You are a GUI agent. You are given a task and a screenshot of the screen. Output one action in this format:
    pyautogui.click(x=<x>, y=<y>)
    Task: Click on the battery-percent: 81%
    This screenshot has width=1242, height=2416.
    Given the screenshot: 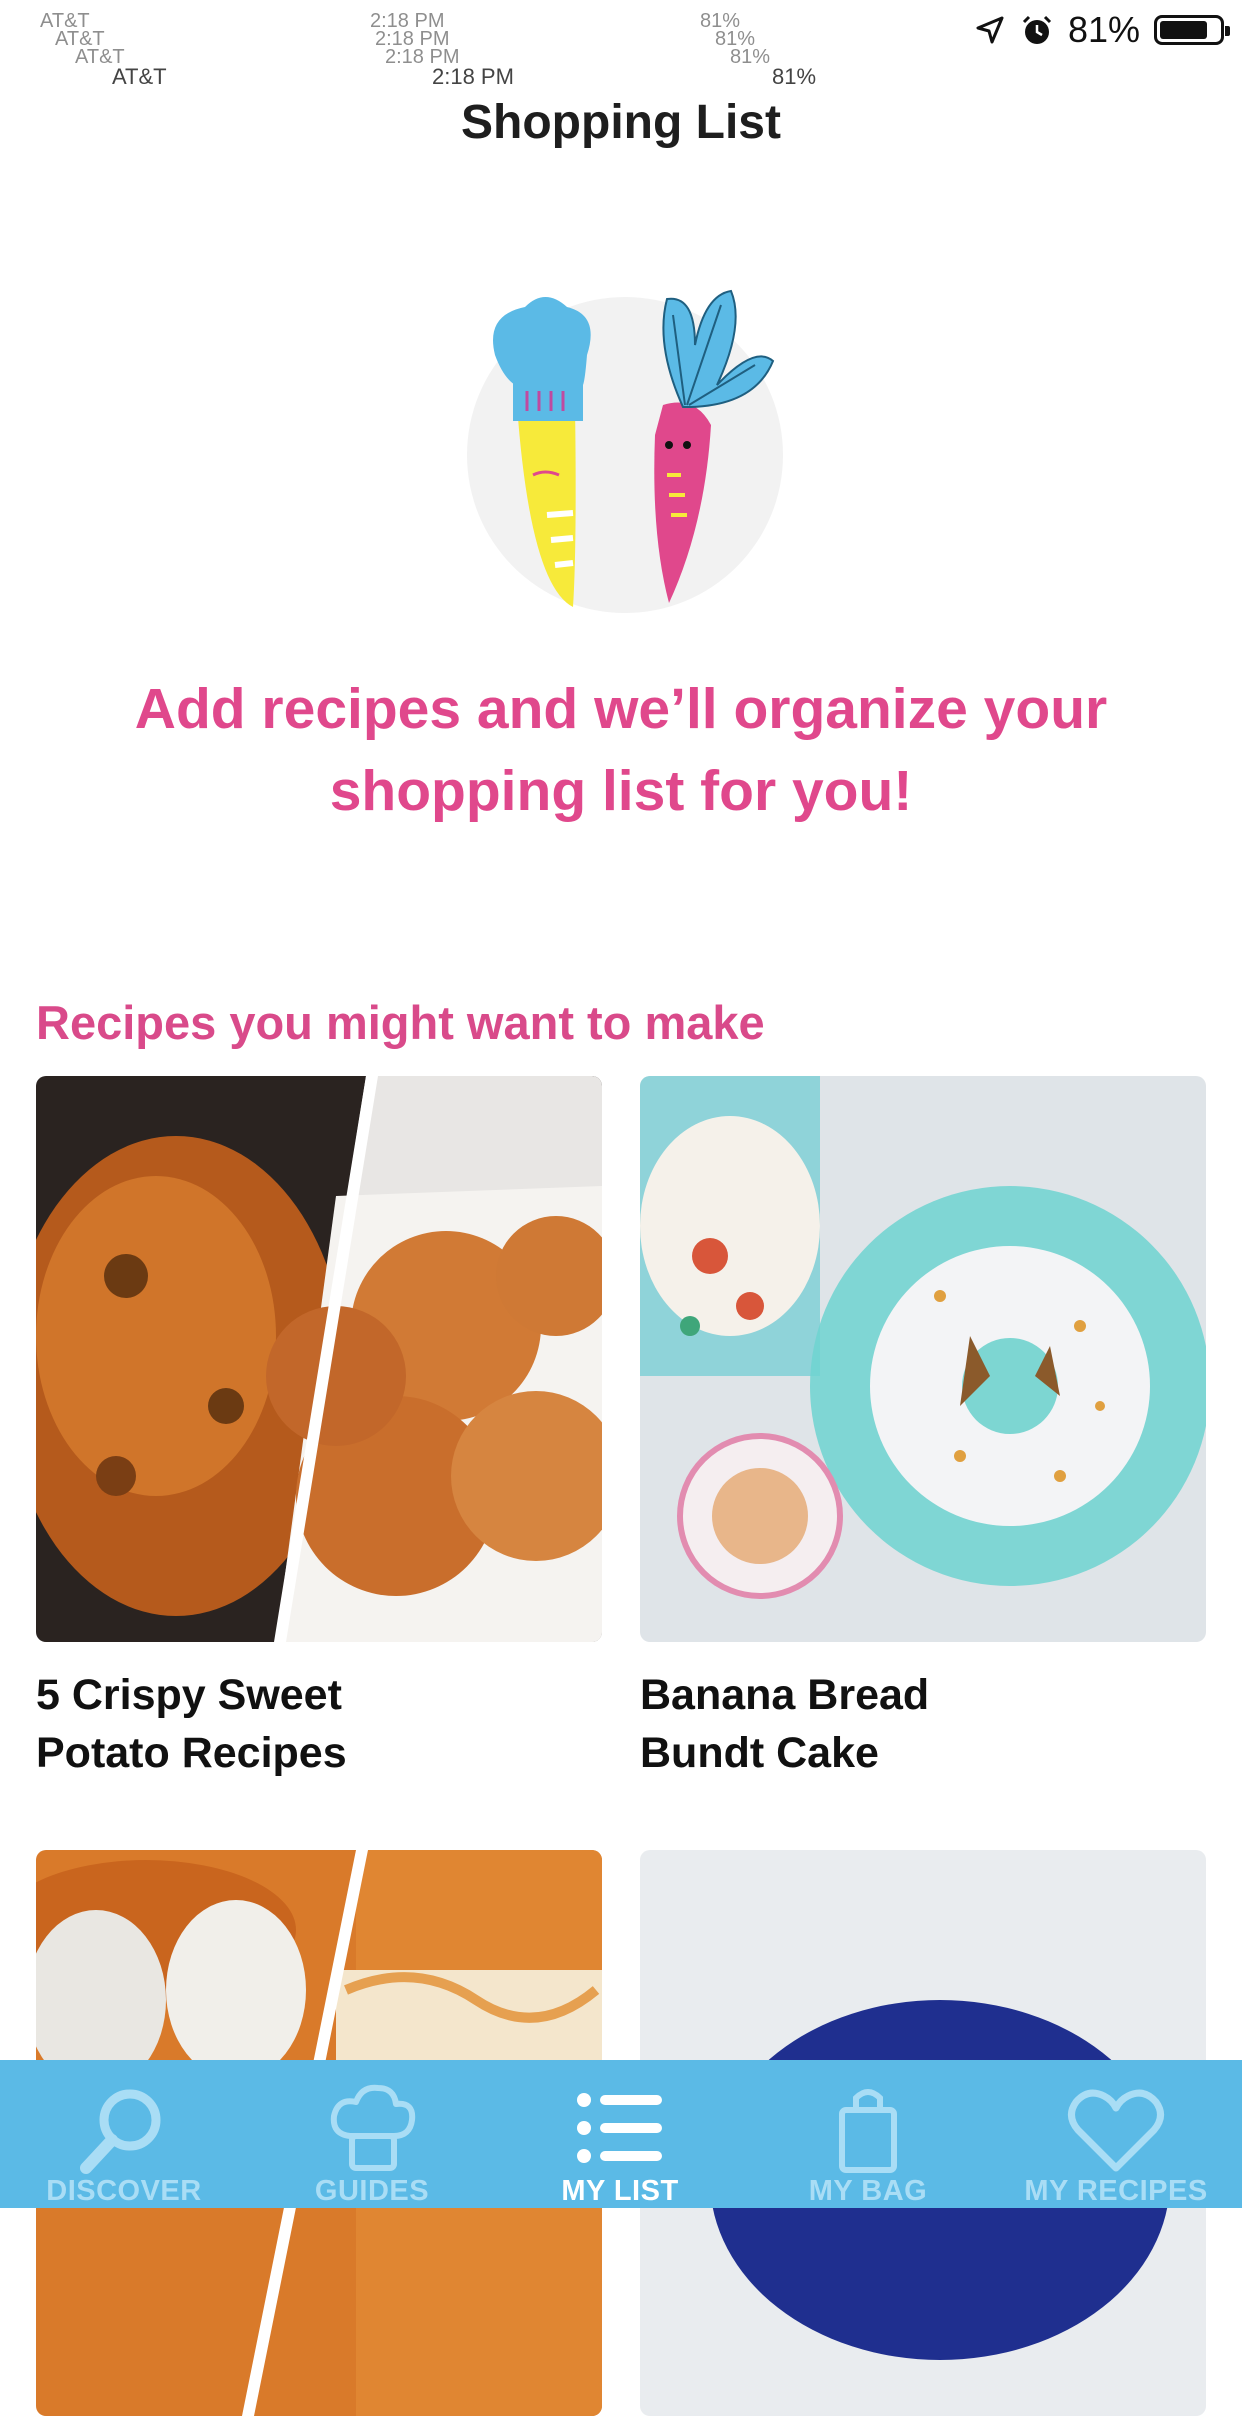 What is the action you would take?
    pyautogui.click(x=1103, y=29)
    